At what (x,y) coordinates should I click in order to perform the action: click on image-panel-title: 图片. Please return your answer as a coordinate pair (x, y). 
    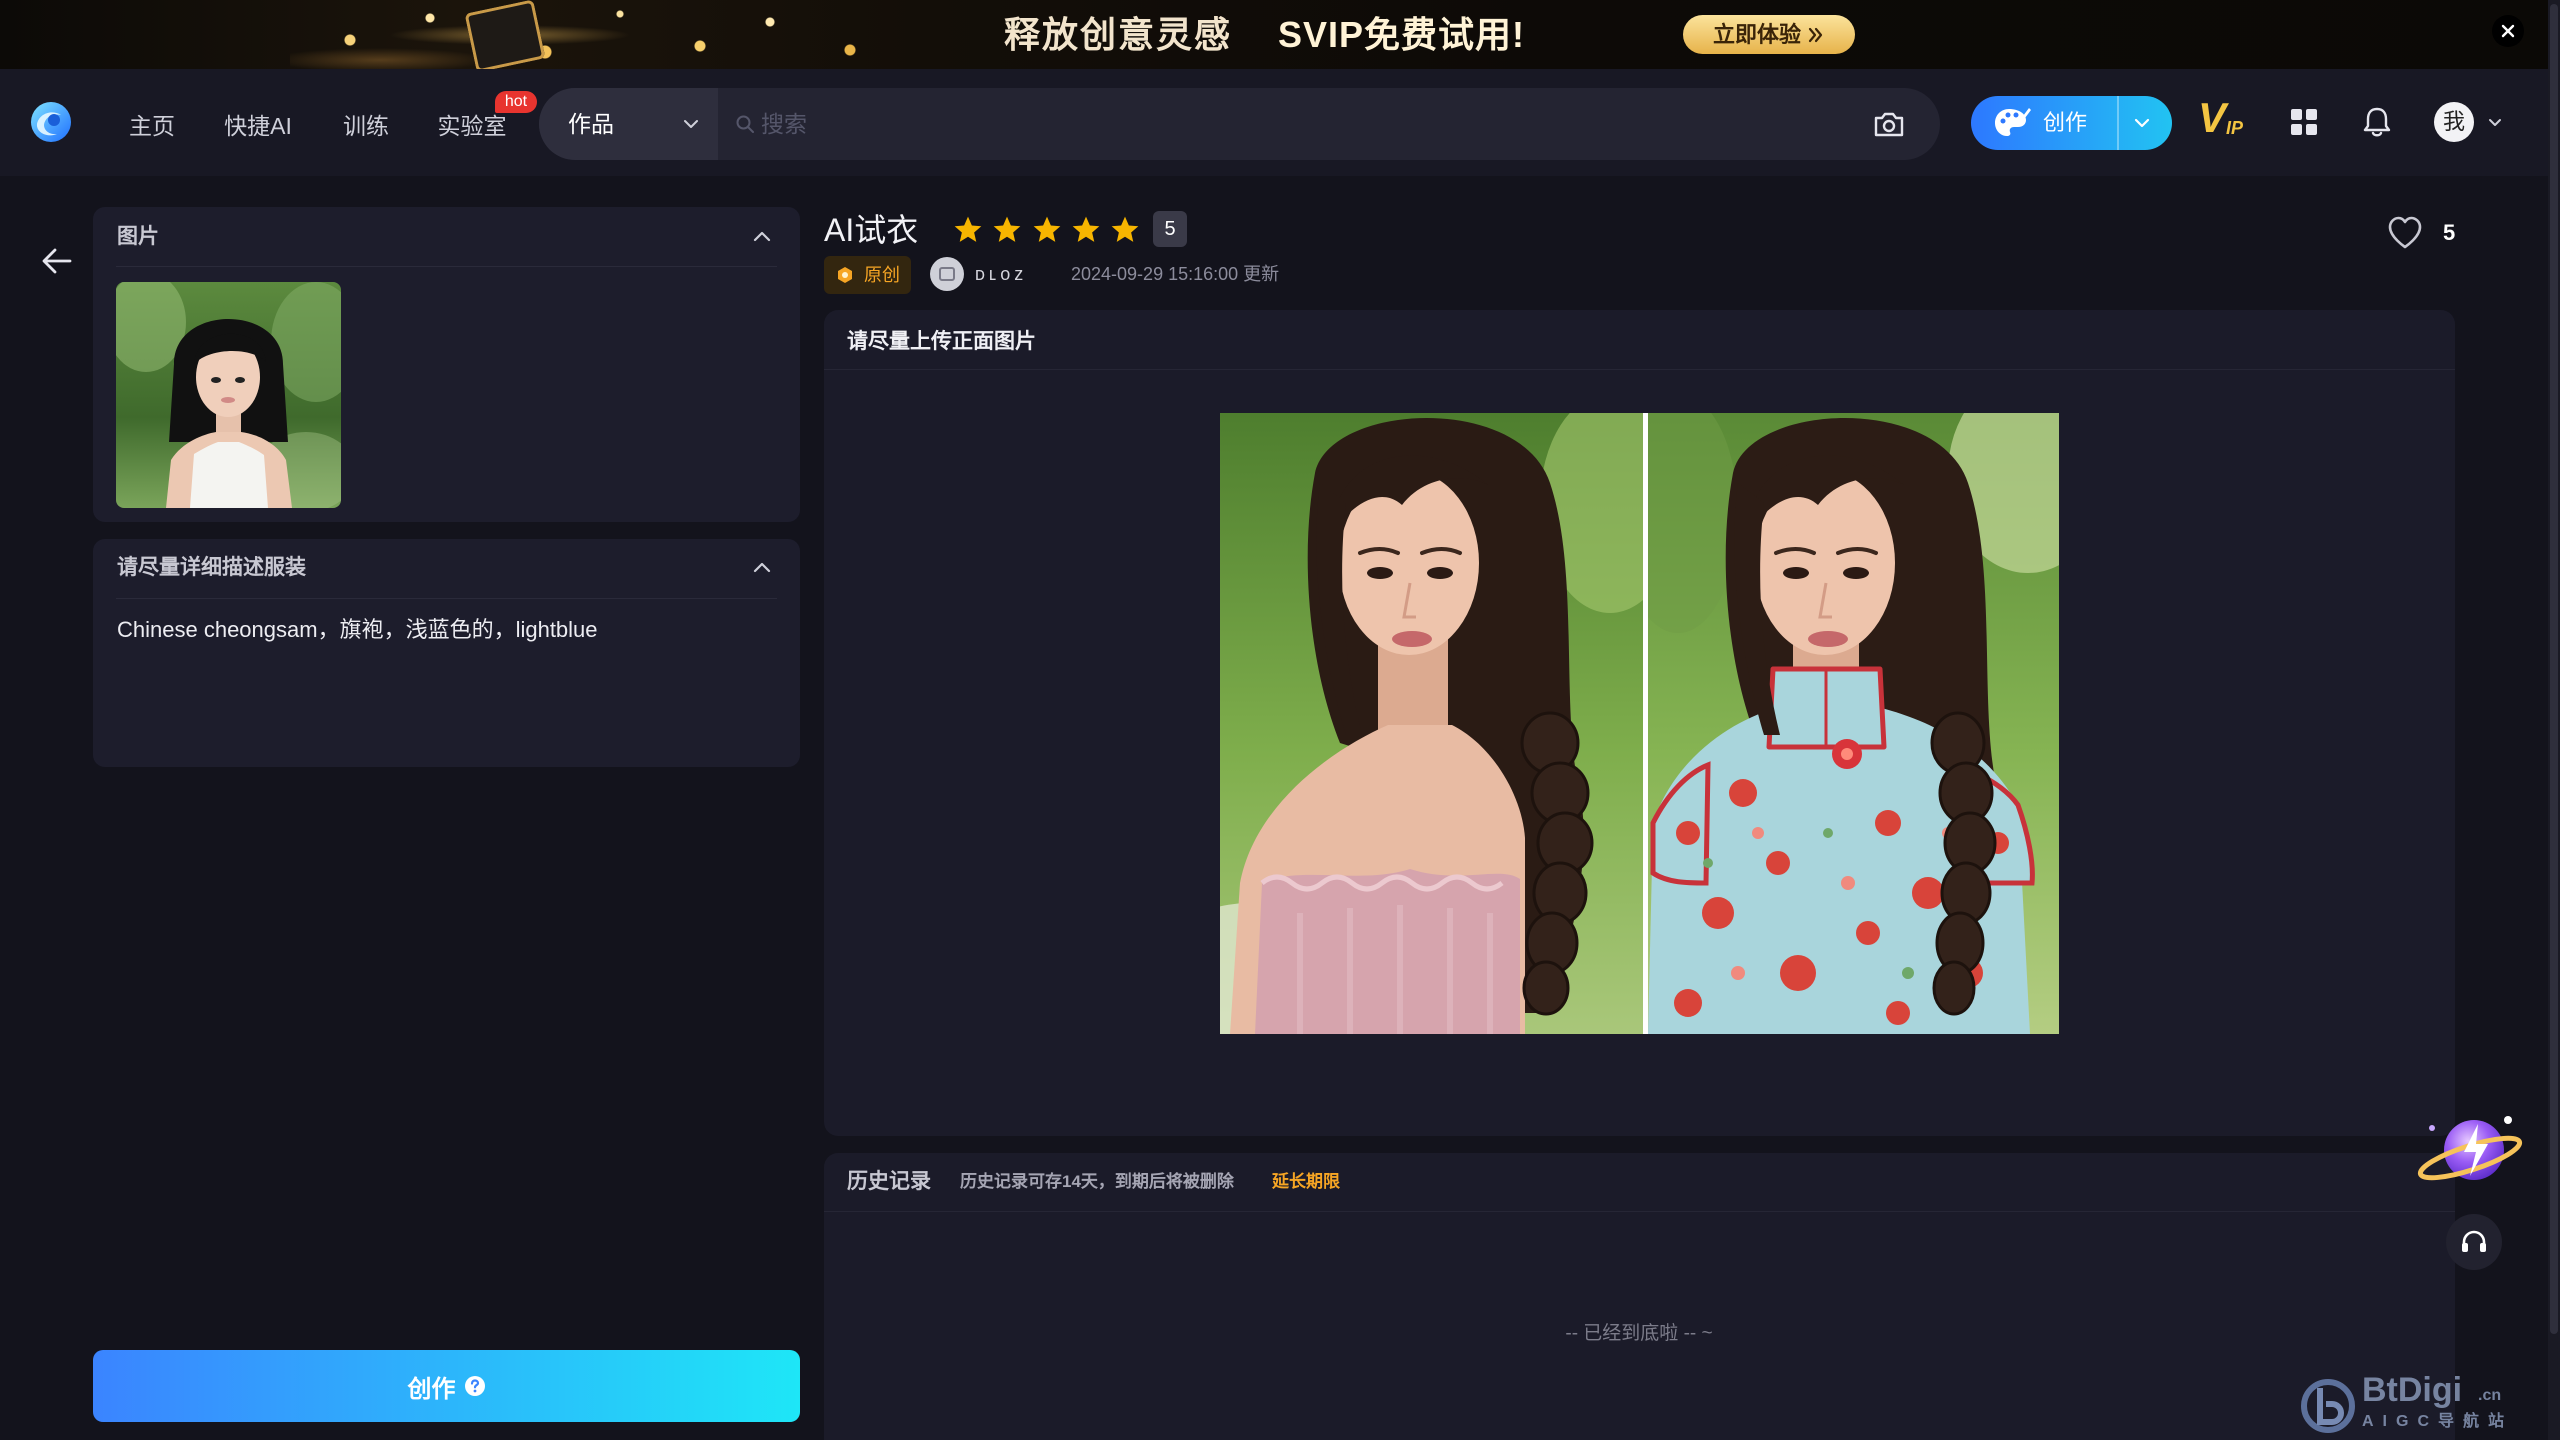
    Looking at the image, I should click on (138, 236).